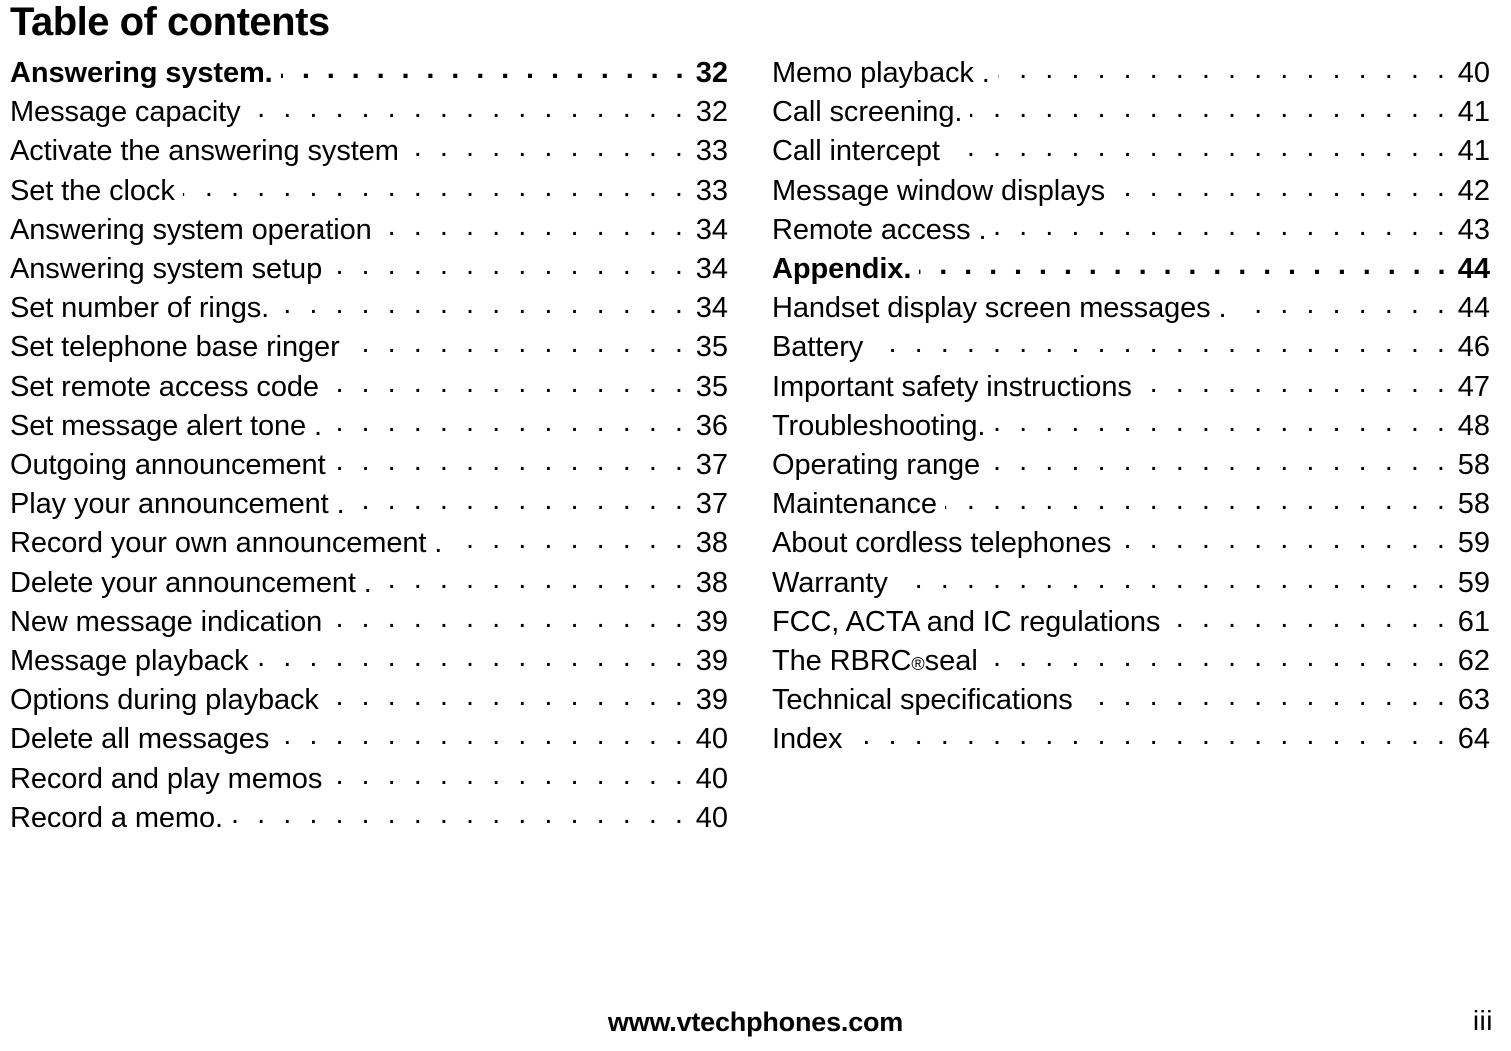  Describe the element at coordinates (842, 661) in the screenshot. I see `toc-entry-label: The RBRC` at that location.